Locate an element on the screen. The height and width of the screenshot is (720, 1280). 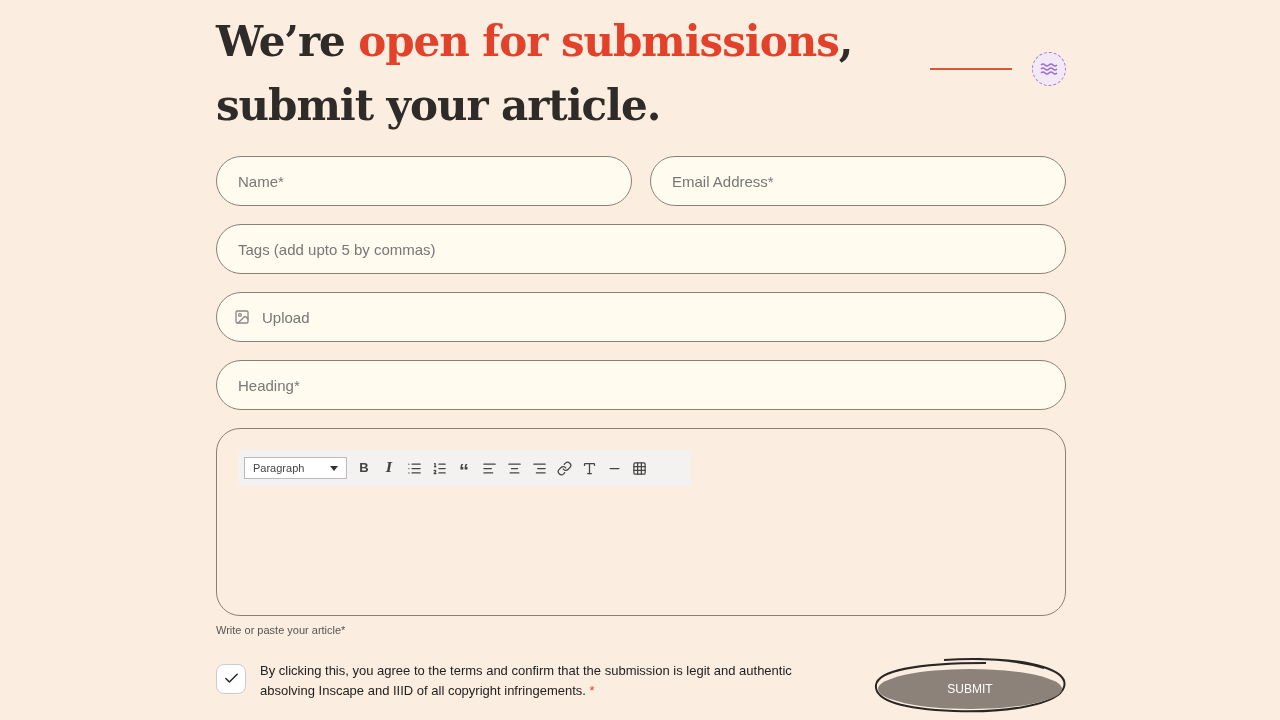
page-heading: We’re open for submissions, submit your article. is located at coordinates (534, 74).